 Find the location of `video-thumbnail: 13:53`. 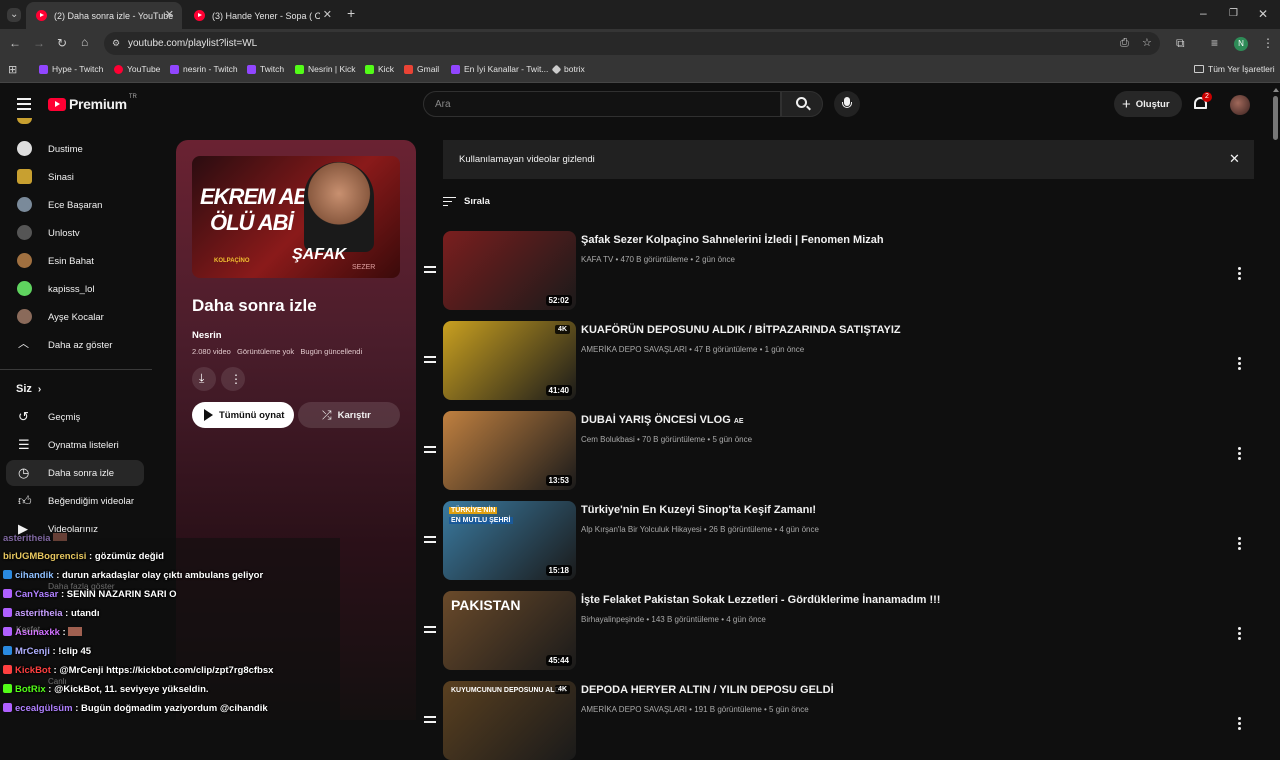

video-thumbnail: 13:53 is located at coordinates (509, 450).